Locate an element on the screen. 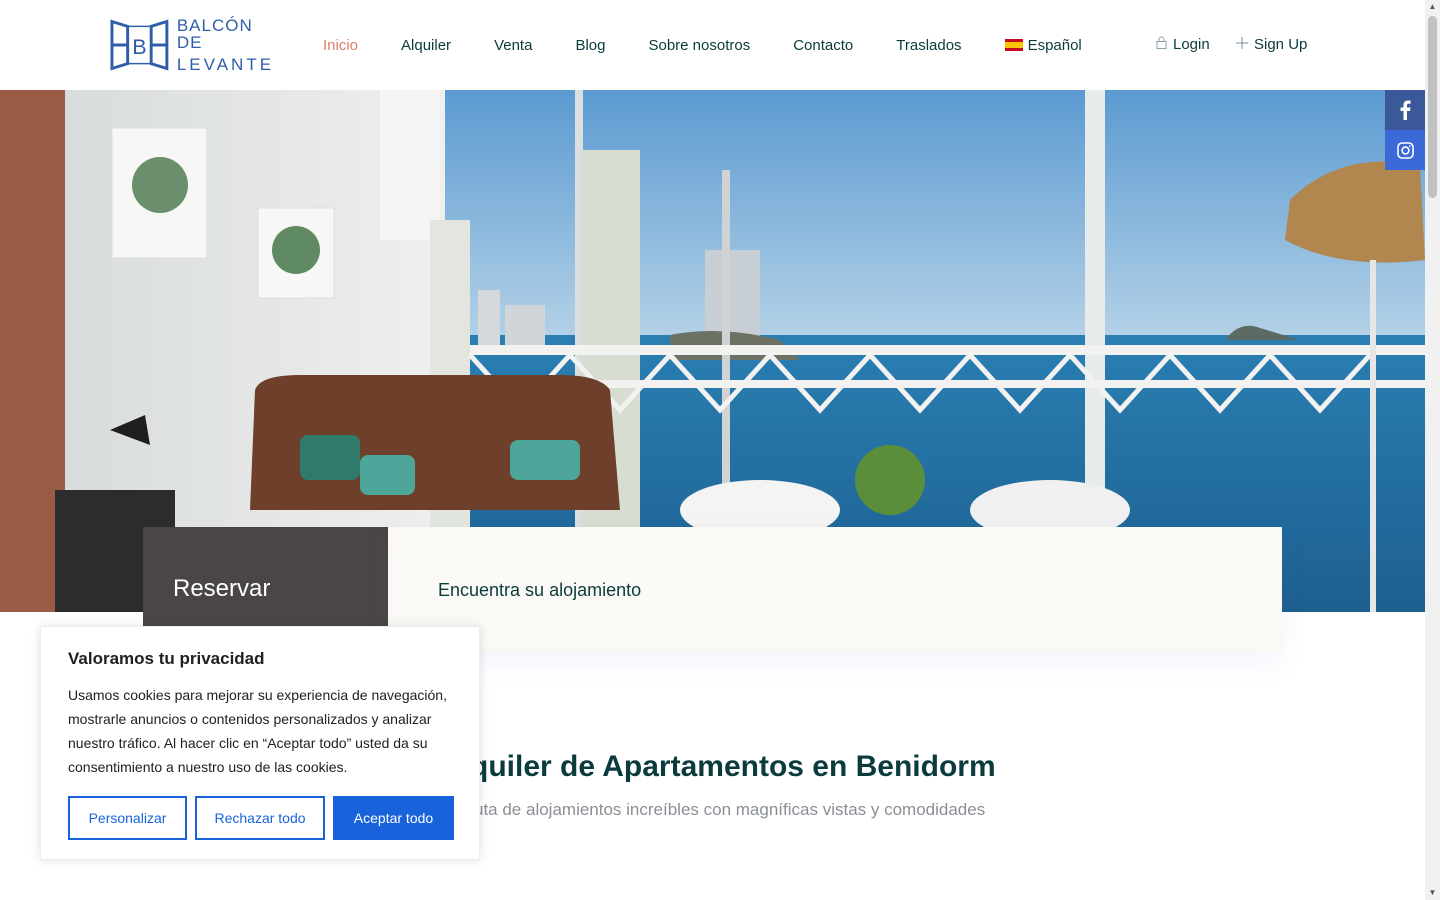 The width and height of the screenshot is (1440, 900). booking-search-label: Encuentra su alojamiento is located at coordinates (540, 590).